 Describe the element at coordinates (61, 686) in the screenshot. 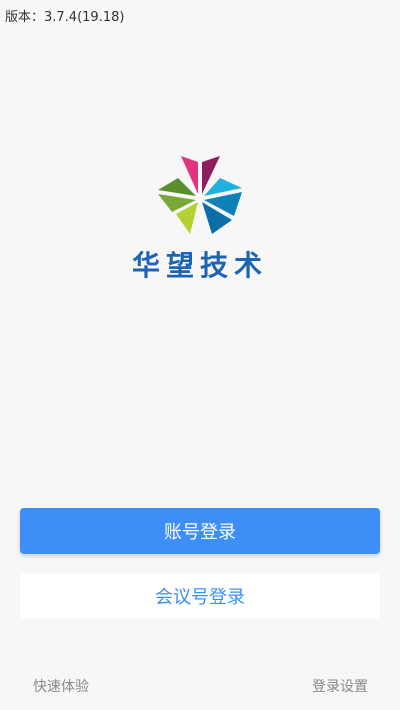

I see `quick-experience-link: 快速体验` at that location.